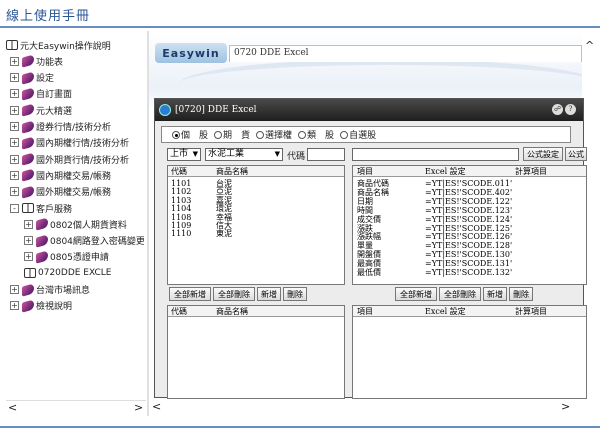 The width and height of the screenshot is (600, 431). What do you see at coordinates (256, 200) in the screenshot?
I see `stock-row: 1103 嘉泥` at bounding box center [256, 200].